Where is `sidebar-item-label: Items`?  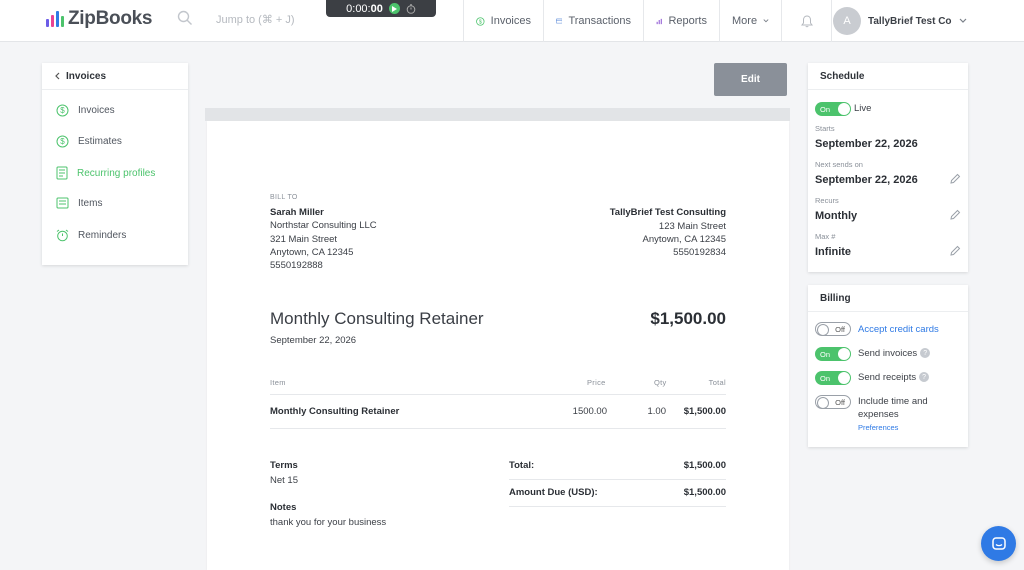 sidebar-item-label: Items is located at coordinates (90, 203).